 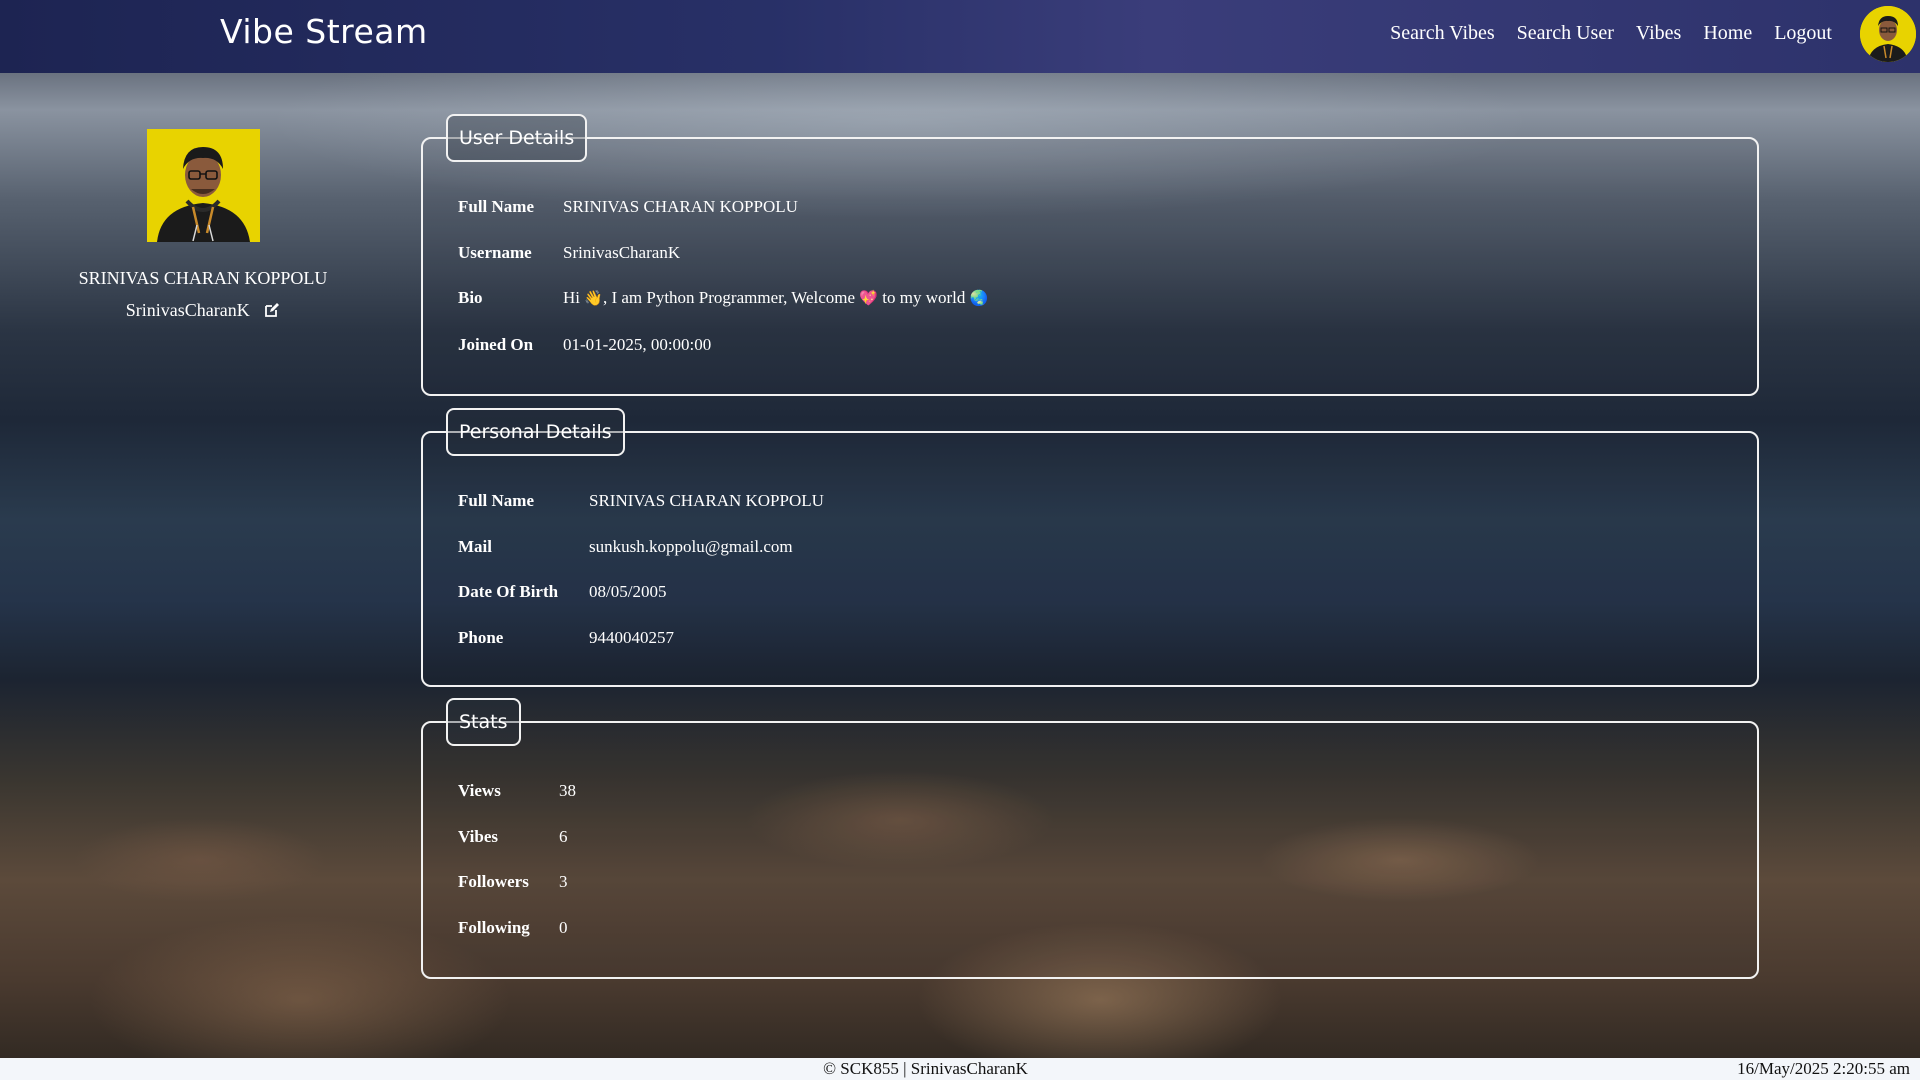 What do you see at coordinates (483, 722) in the screenshot?
I see `stats-title: Stats` at bounding box center [483, 722].